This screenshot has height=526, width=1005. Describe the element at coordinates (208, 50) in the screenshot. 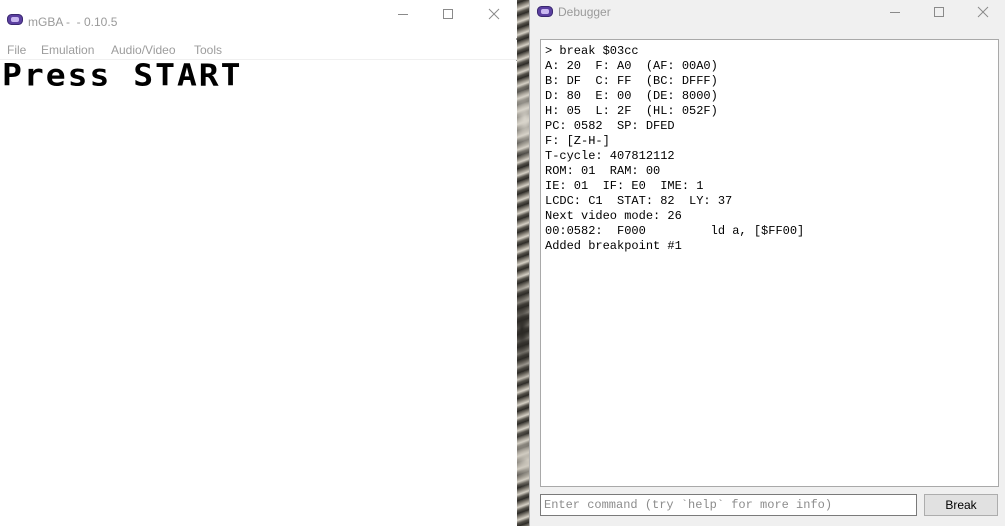

I see `menu-tools: Tools` at that location.